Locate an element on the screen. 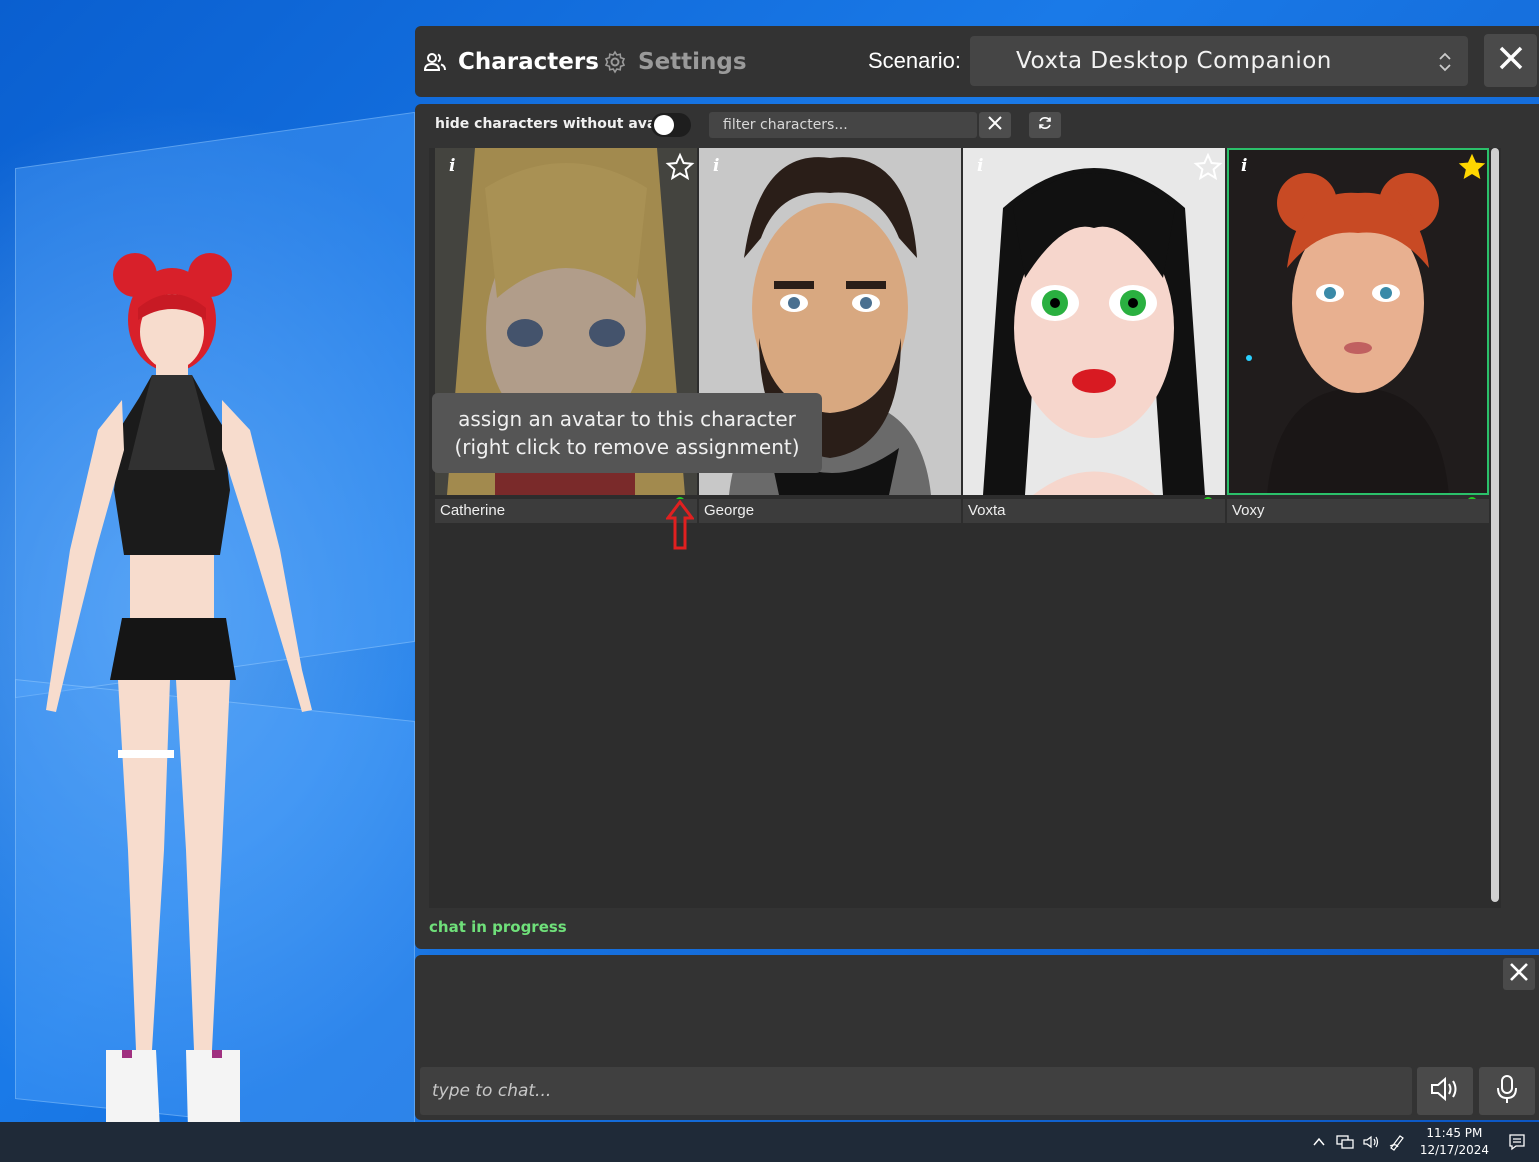  tab-settings: Settings is located at coordinates (680, 61).